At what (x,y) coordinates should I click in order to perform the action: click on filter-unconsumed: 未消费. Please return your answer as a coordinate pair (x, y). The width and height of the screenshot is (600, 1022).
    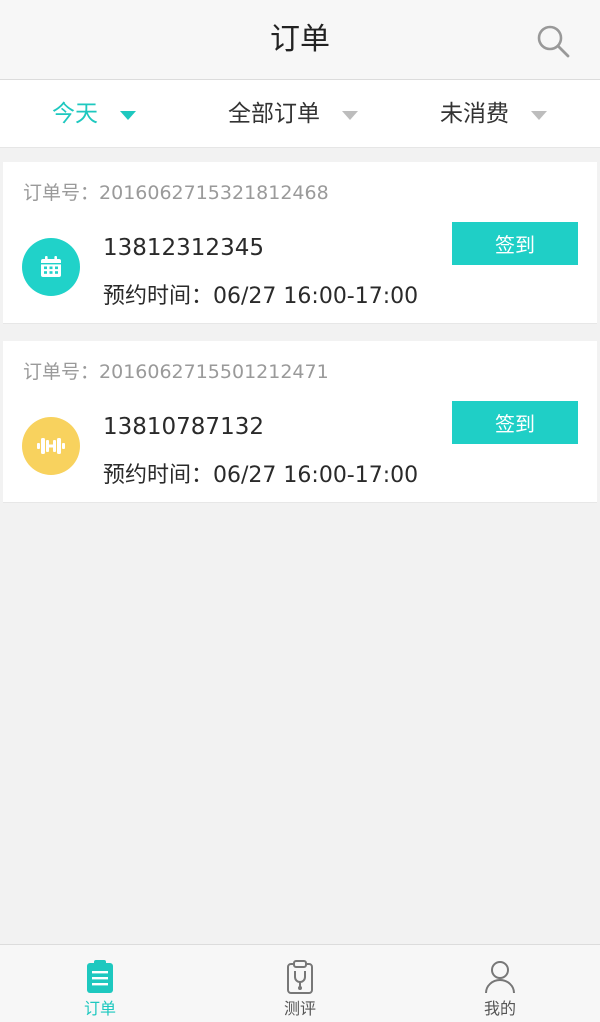
    Looking at the image, I should click on (493, 114).